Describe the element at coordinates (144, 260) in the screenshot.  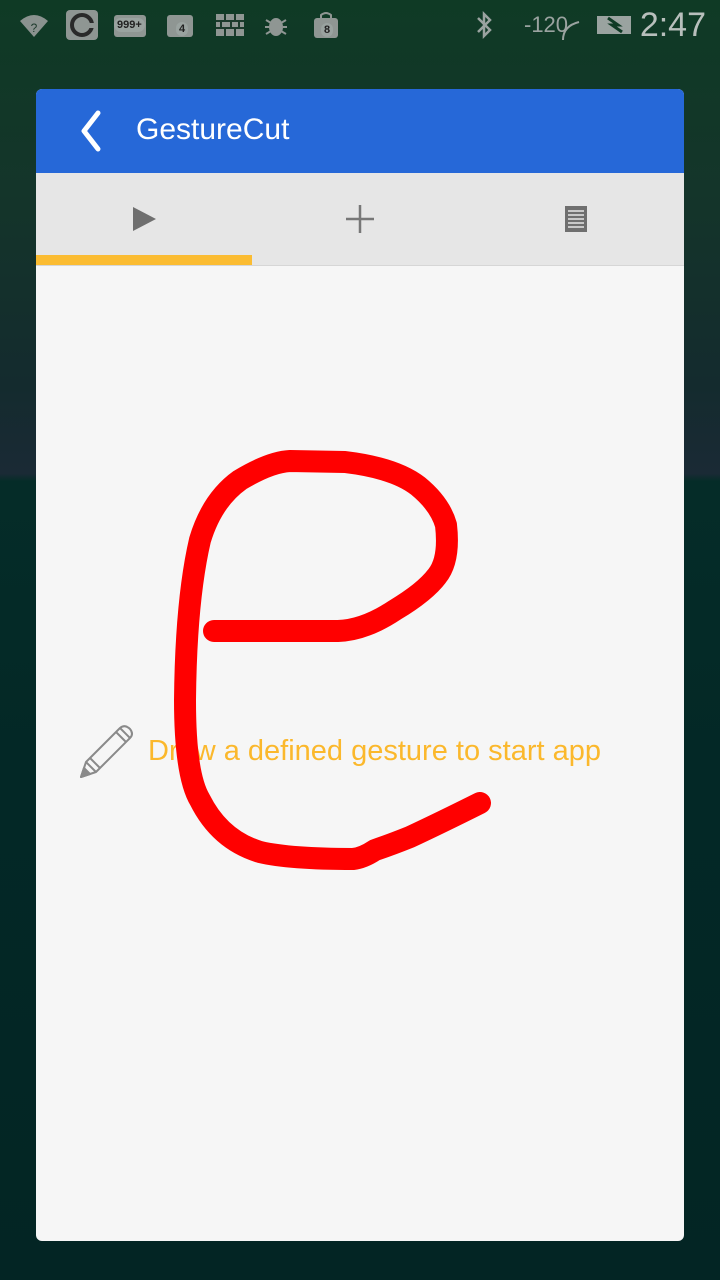
I see `tab-indicator` at that location.